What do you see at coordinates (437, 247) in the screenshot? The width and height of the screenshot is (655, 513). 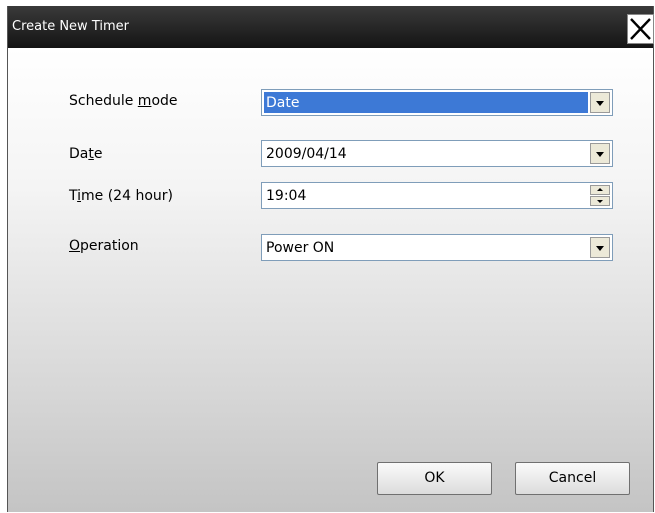 I see `operation-select: Power ON` at bounding box center [437, 247].